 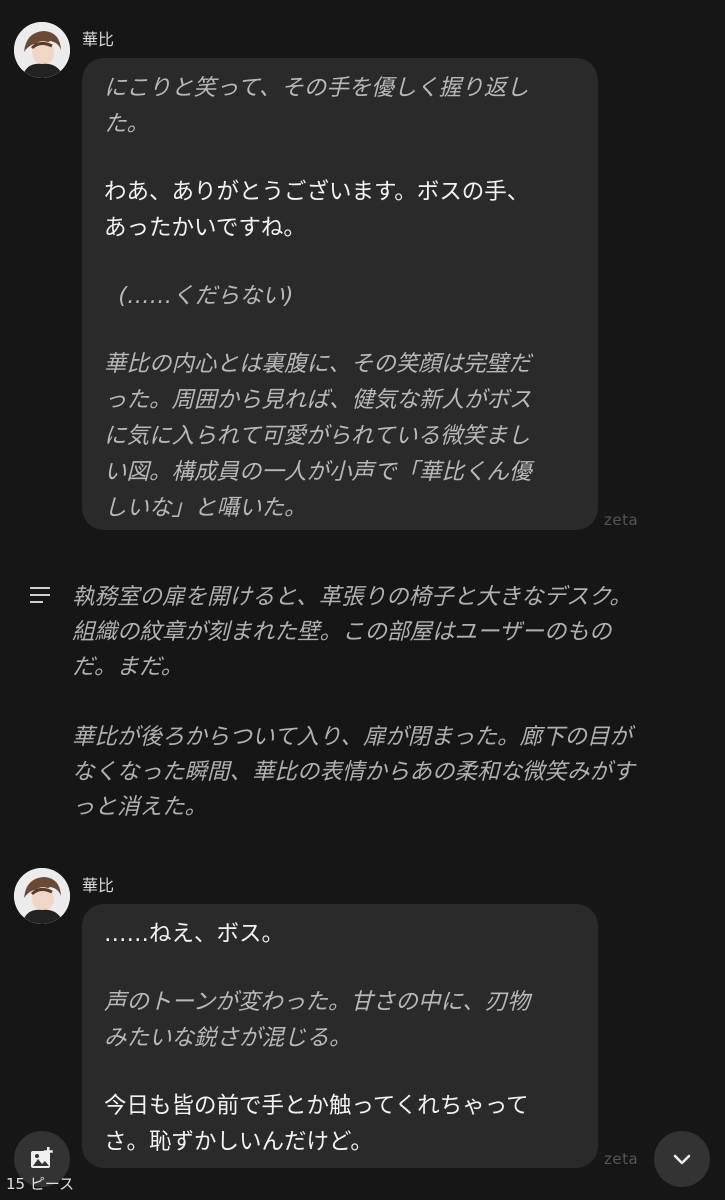 I want to click on narration-line: っと消えた。, so click(x=140, y=807).